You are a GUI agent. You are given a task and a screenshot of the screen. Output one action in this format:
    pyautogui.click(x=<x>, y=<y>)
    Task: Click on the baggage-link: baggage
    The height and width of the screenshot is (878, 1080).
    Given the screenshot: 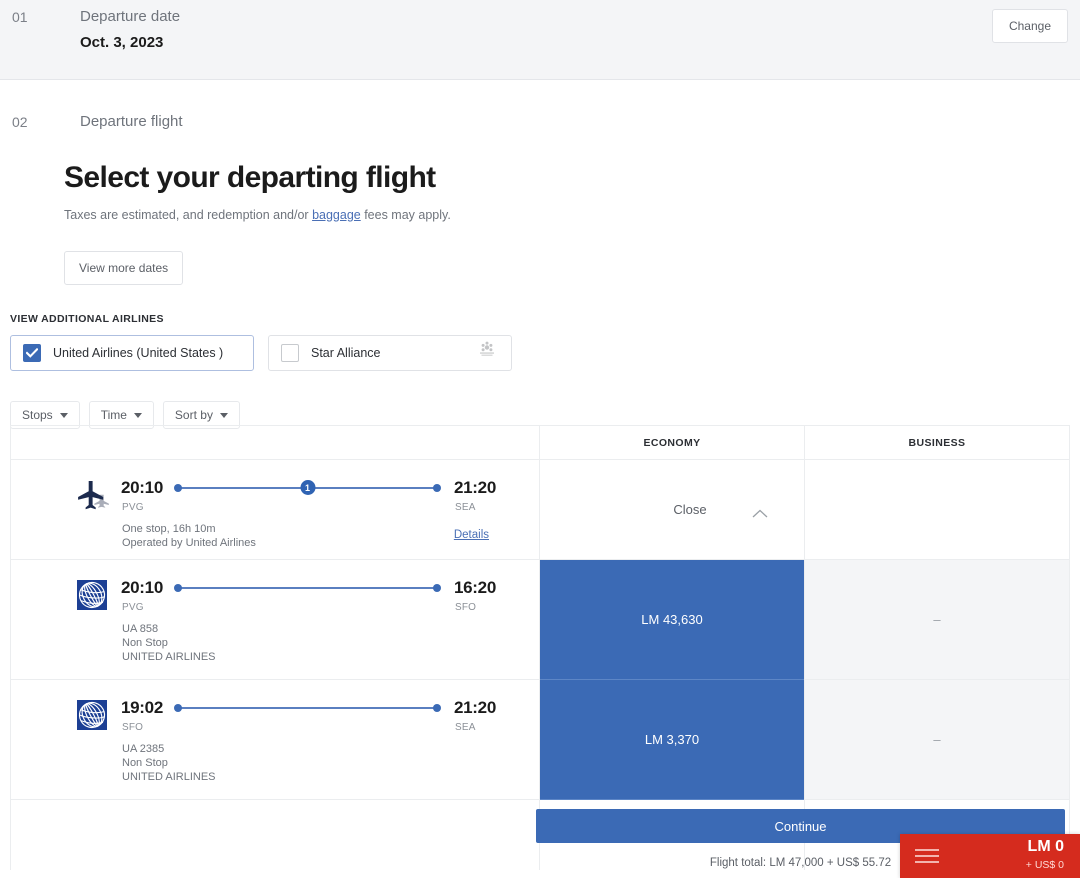 What is the action you would take?
    pyautogui.click(x=336, y=215)
    